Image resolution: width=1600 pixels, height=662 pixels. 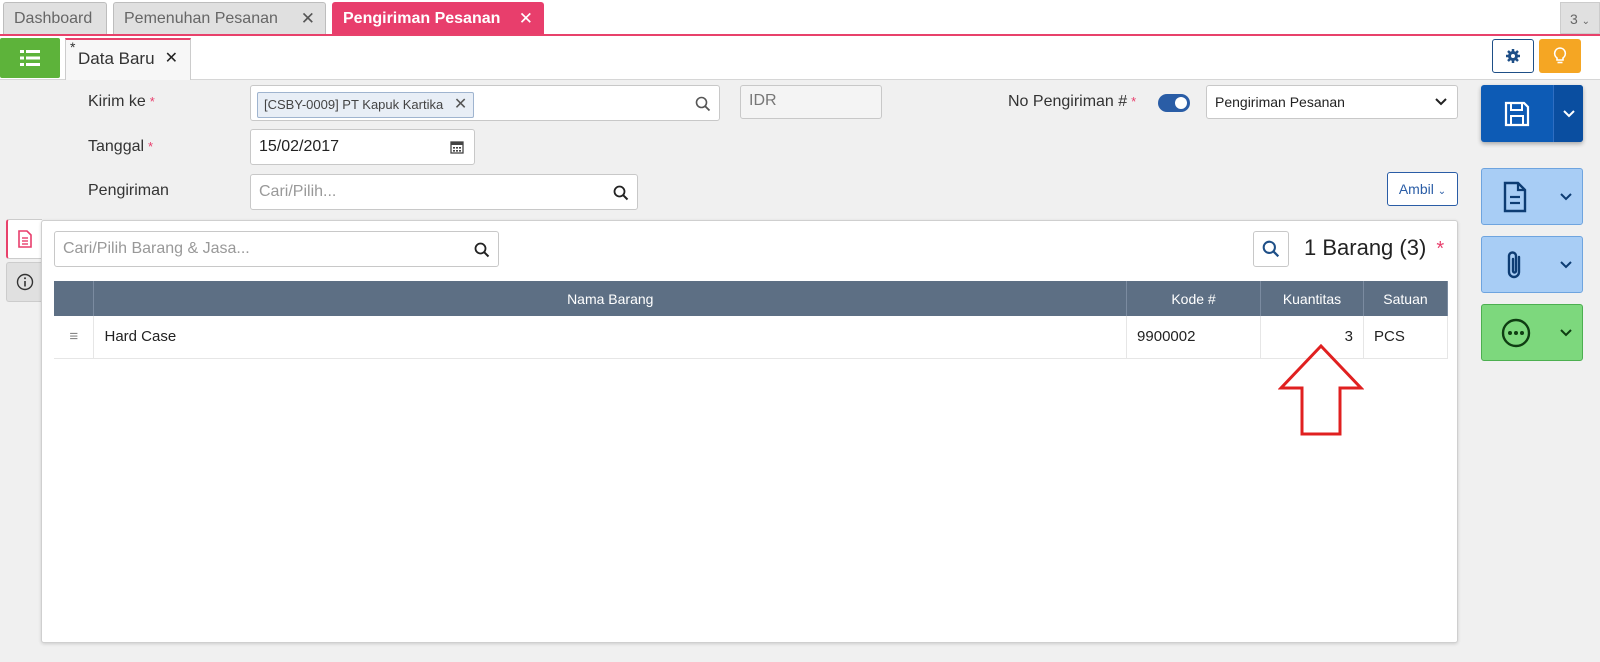 I want to click on save-button-group, so click(x=1532, y=113).